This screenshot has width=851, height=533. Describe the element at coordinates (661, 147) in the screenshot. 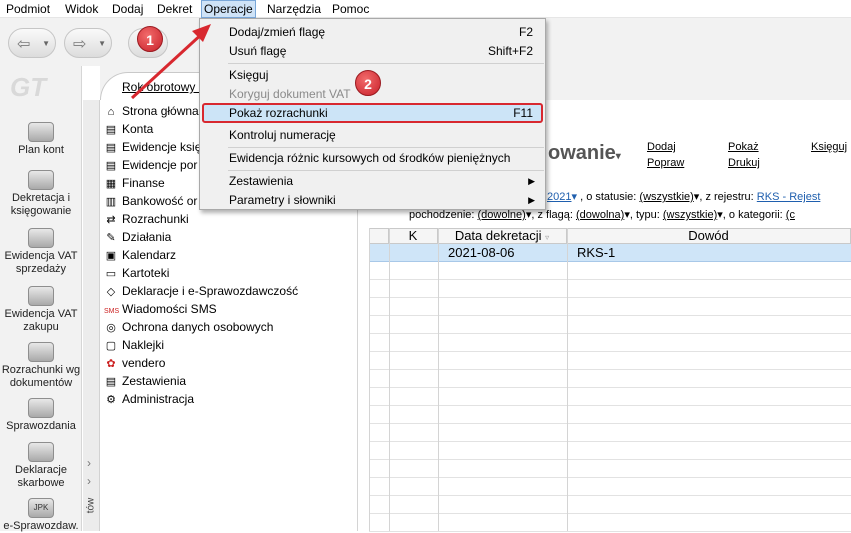

I see `link-dodaj: Dodaj` at that location.